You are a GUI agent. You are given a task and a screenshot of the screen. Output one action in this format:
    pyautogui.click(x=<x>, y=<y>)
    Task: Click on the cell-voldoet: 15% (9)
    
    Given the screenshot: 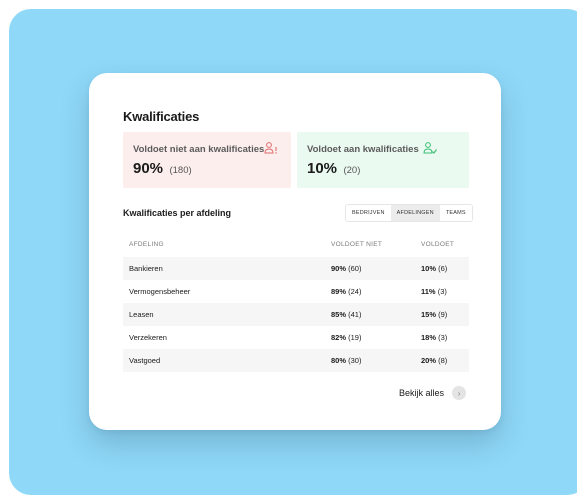 What is the action you would take?
    pyautogui.click(x=434, y=314)
    